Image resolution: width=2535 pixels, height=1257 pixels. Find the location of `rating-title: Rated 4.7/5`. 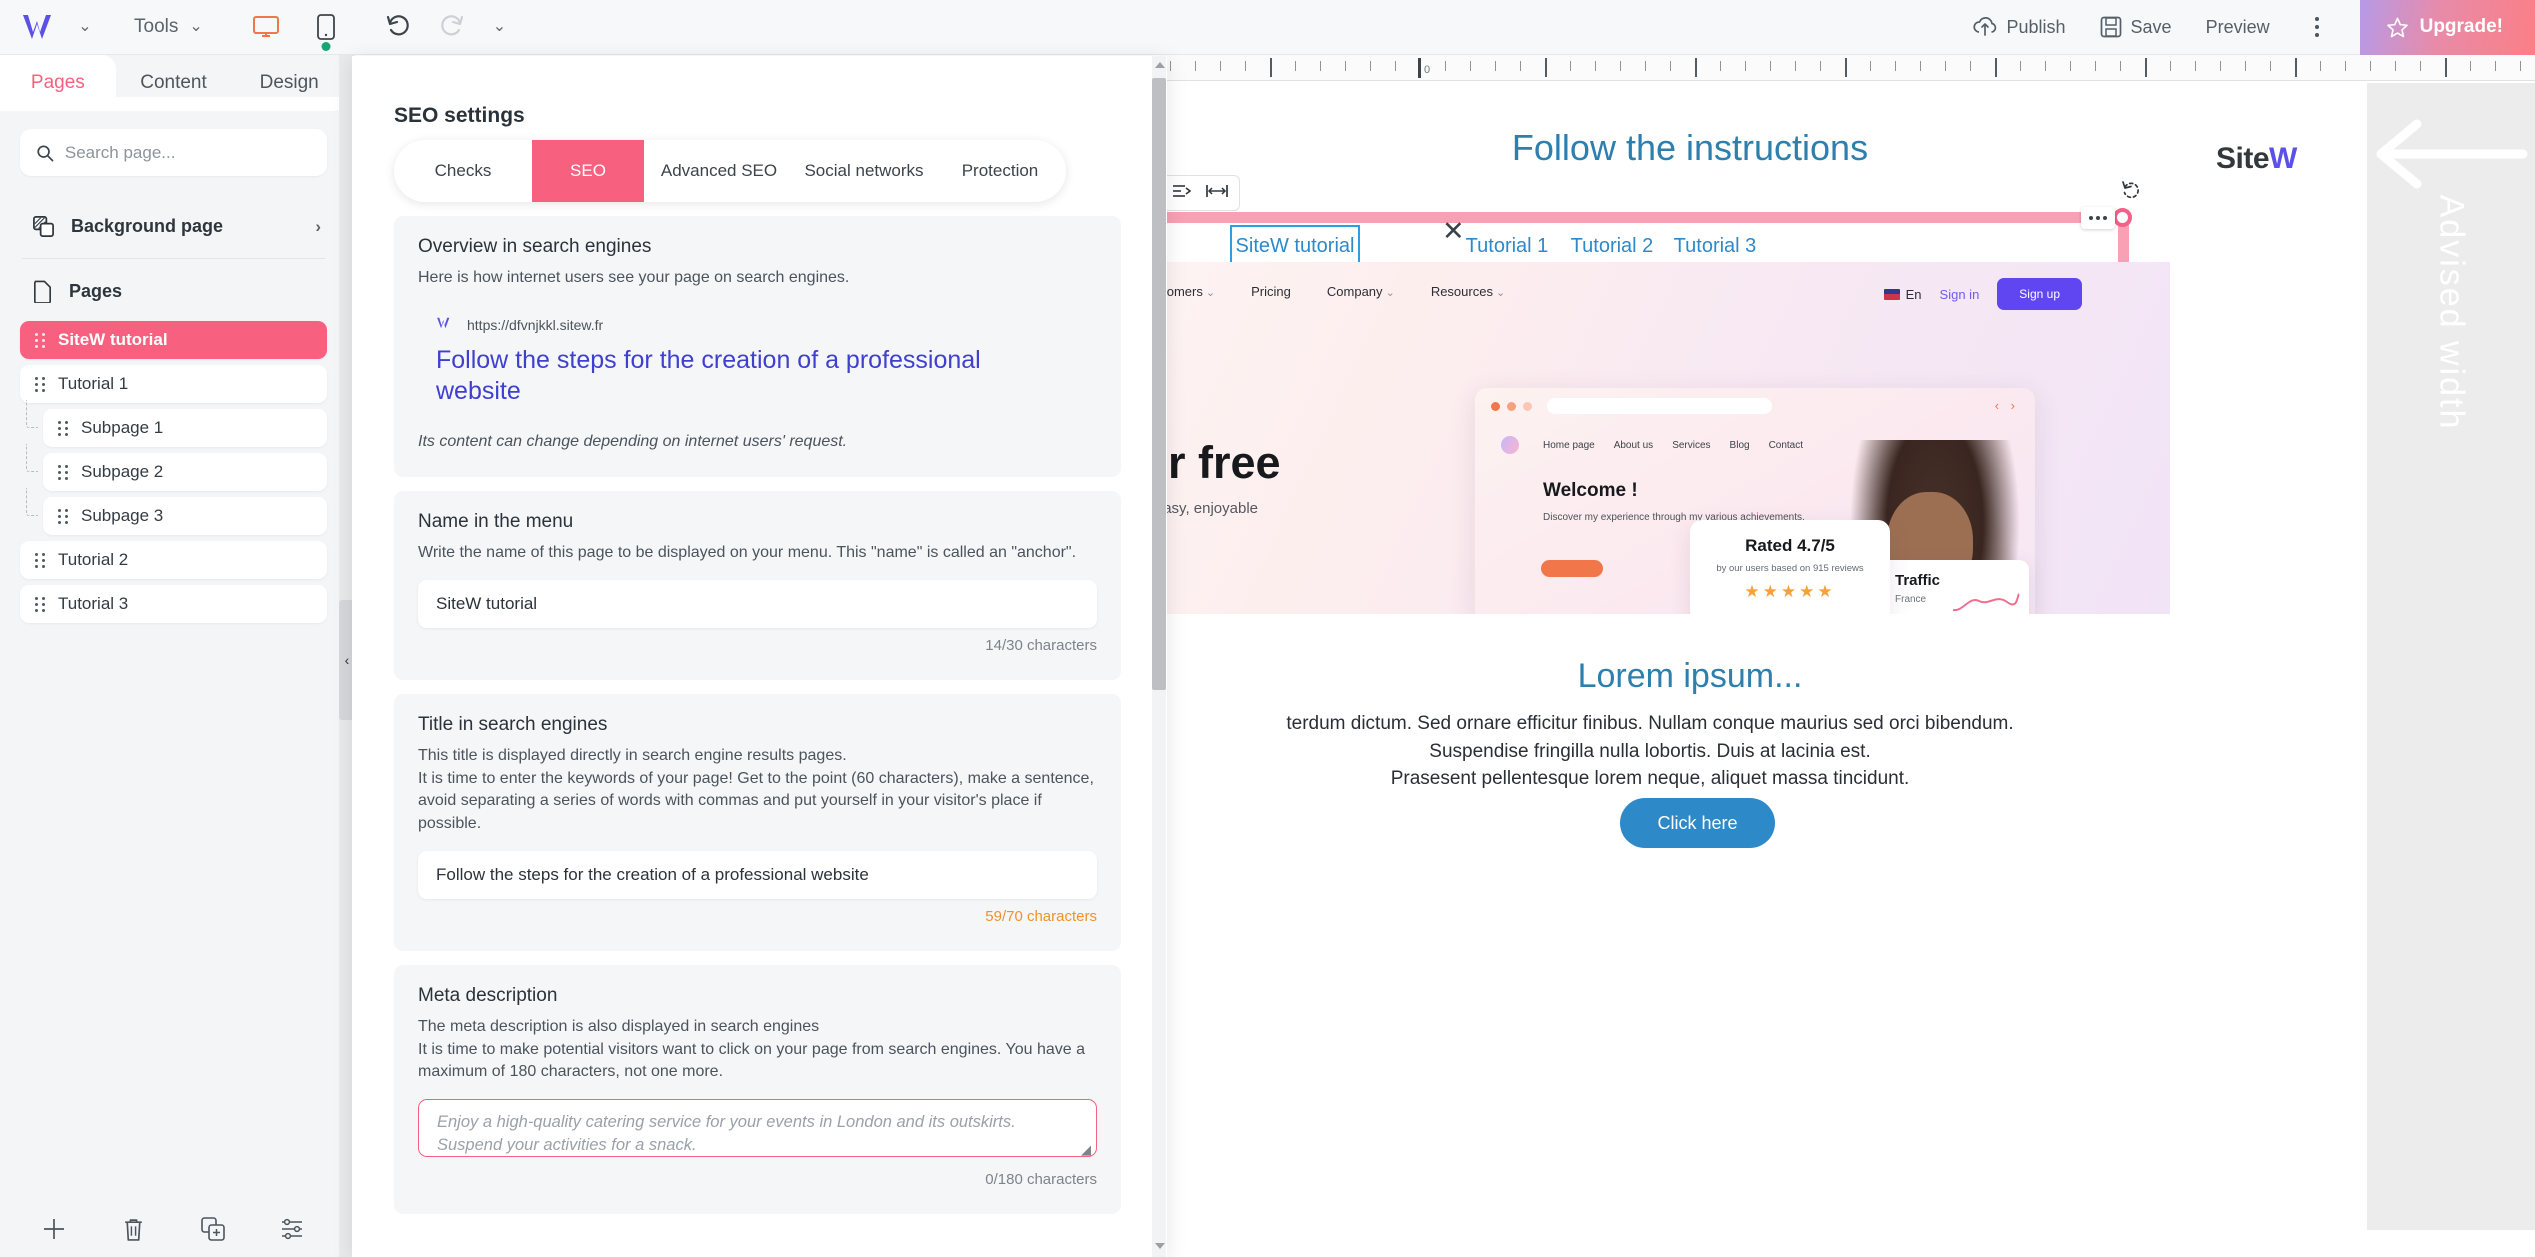

rating-title: Rated 4.7/5 is located at coordinates (1790, 545).